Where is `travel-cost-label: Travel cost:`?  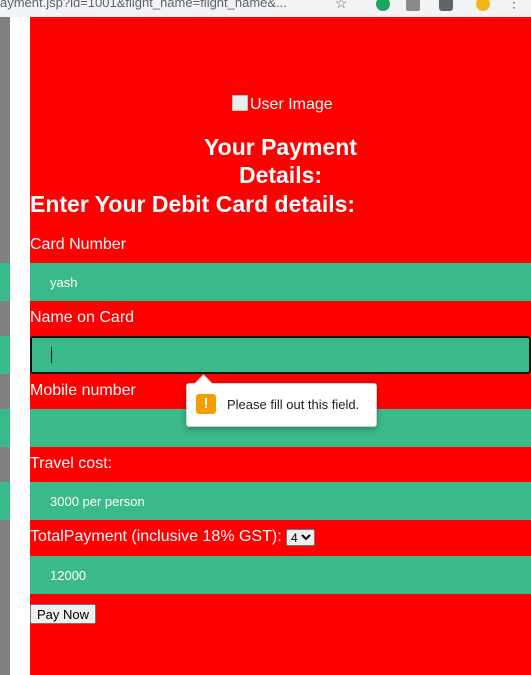
travel-cost-label: Travel cost: is located at coordinates (71, 463).